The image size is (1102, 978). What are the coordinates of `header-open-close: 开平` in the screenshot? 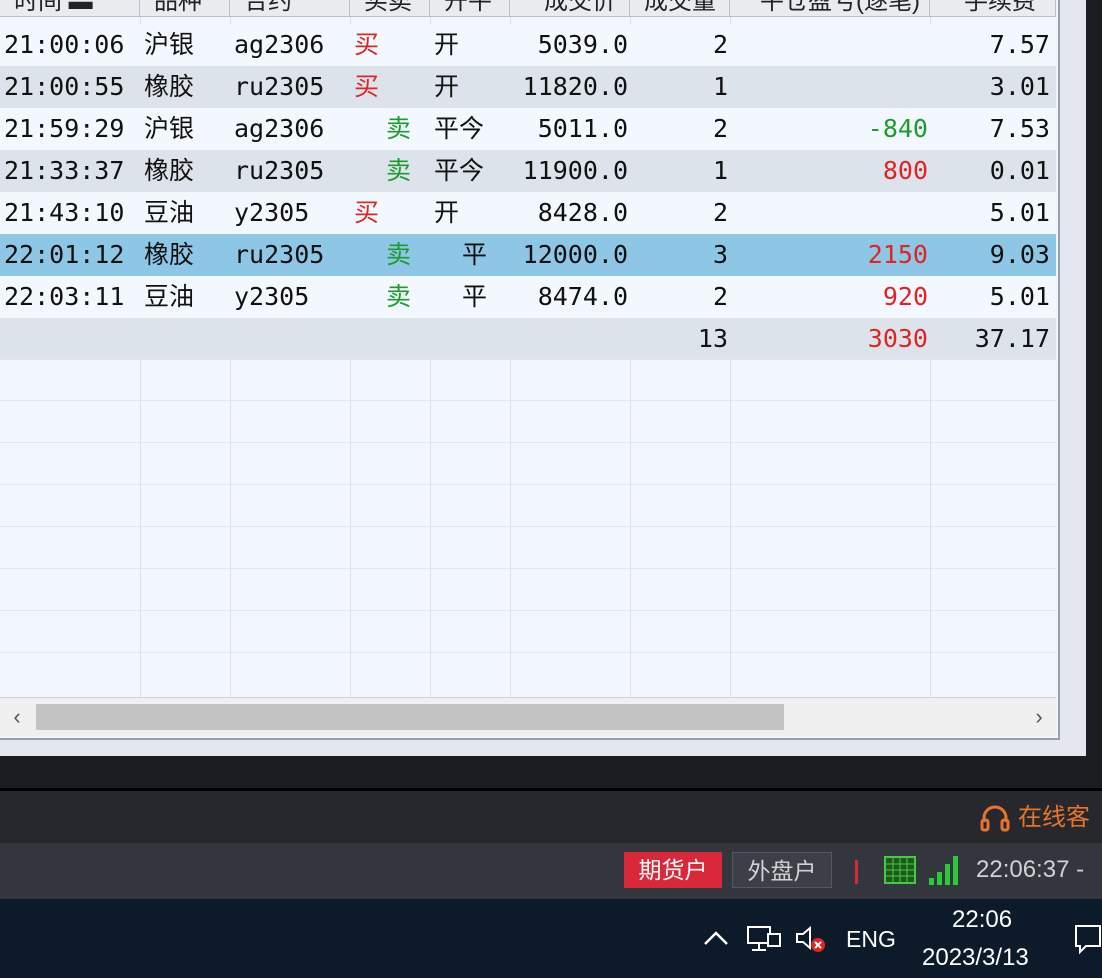 It's located at (470, 8).